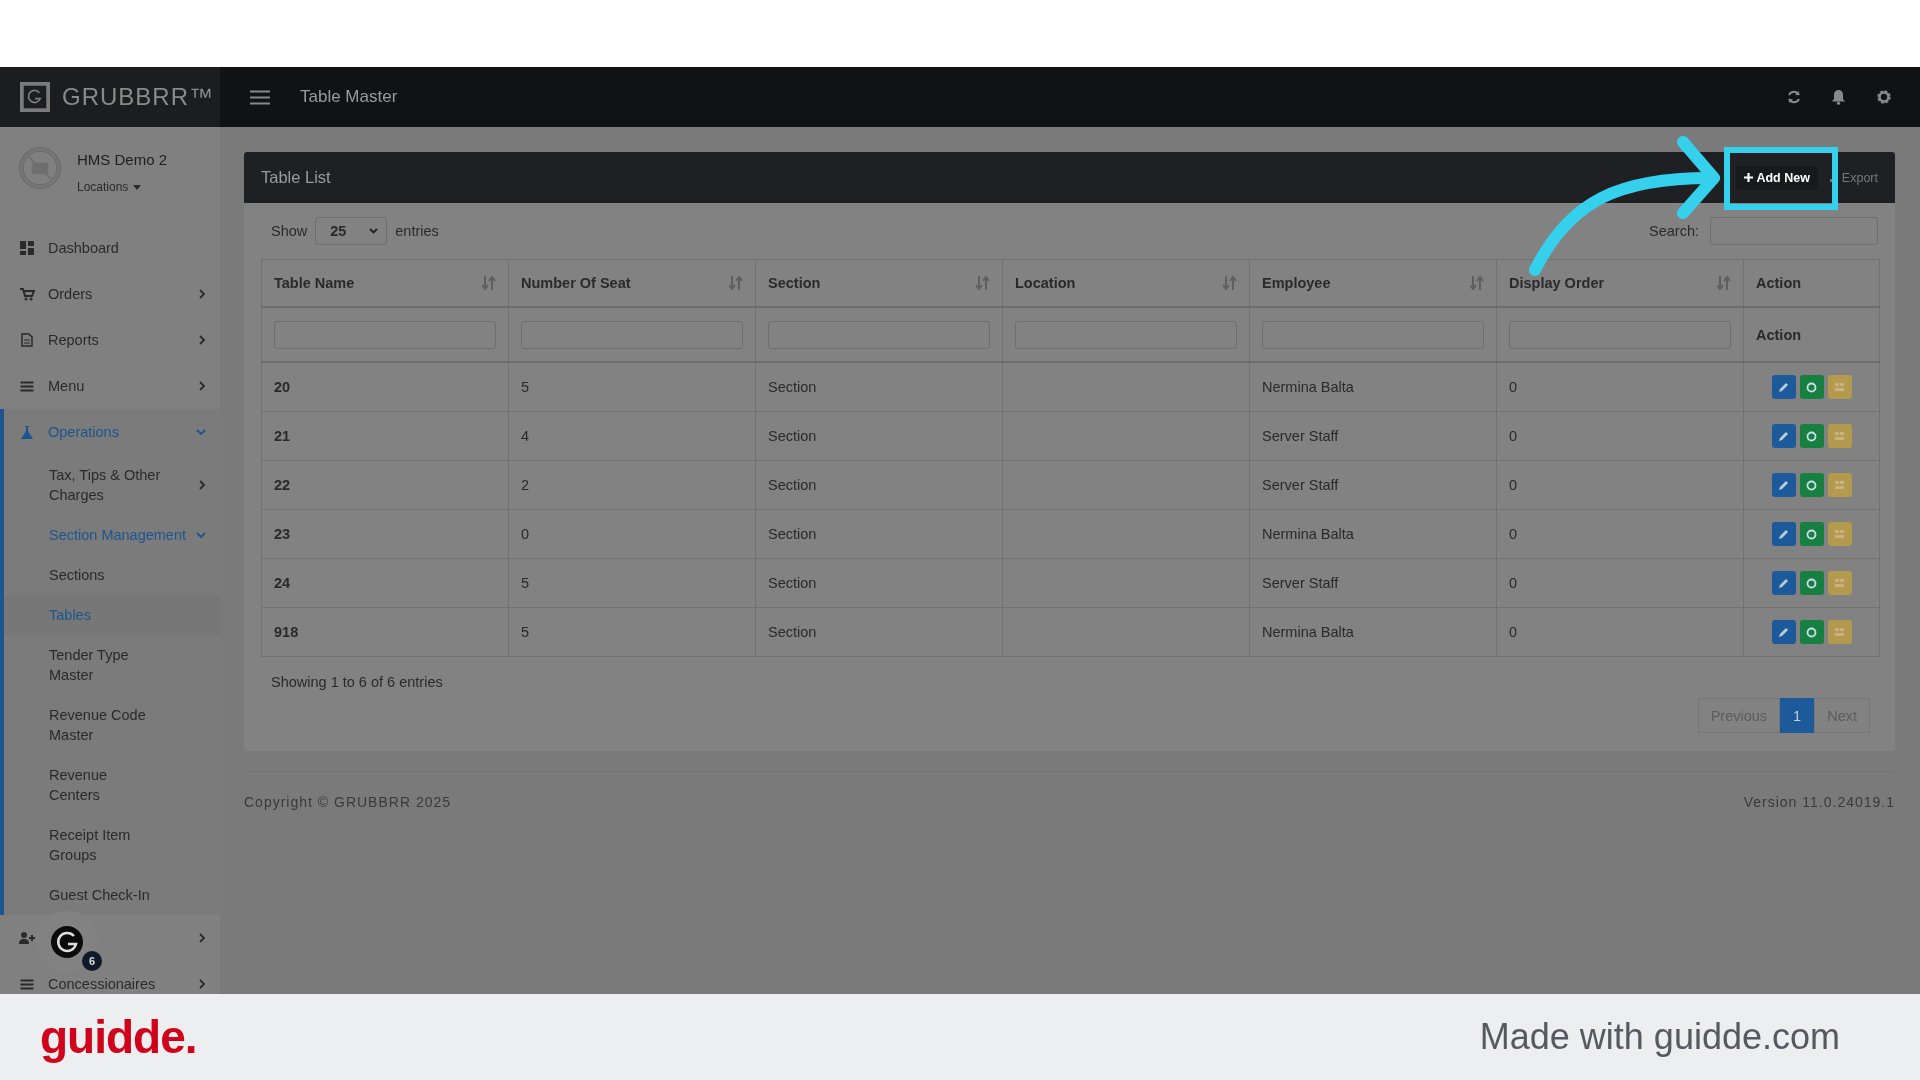  Describe the element at coordinates (112, 485) in the screenshot. I see `sidebar-subitem: Tax, Tips & Other Charges` at that location.